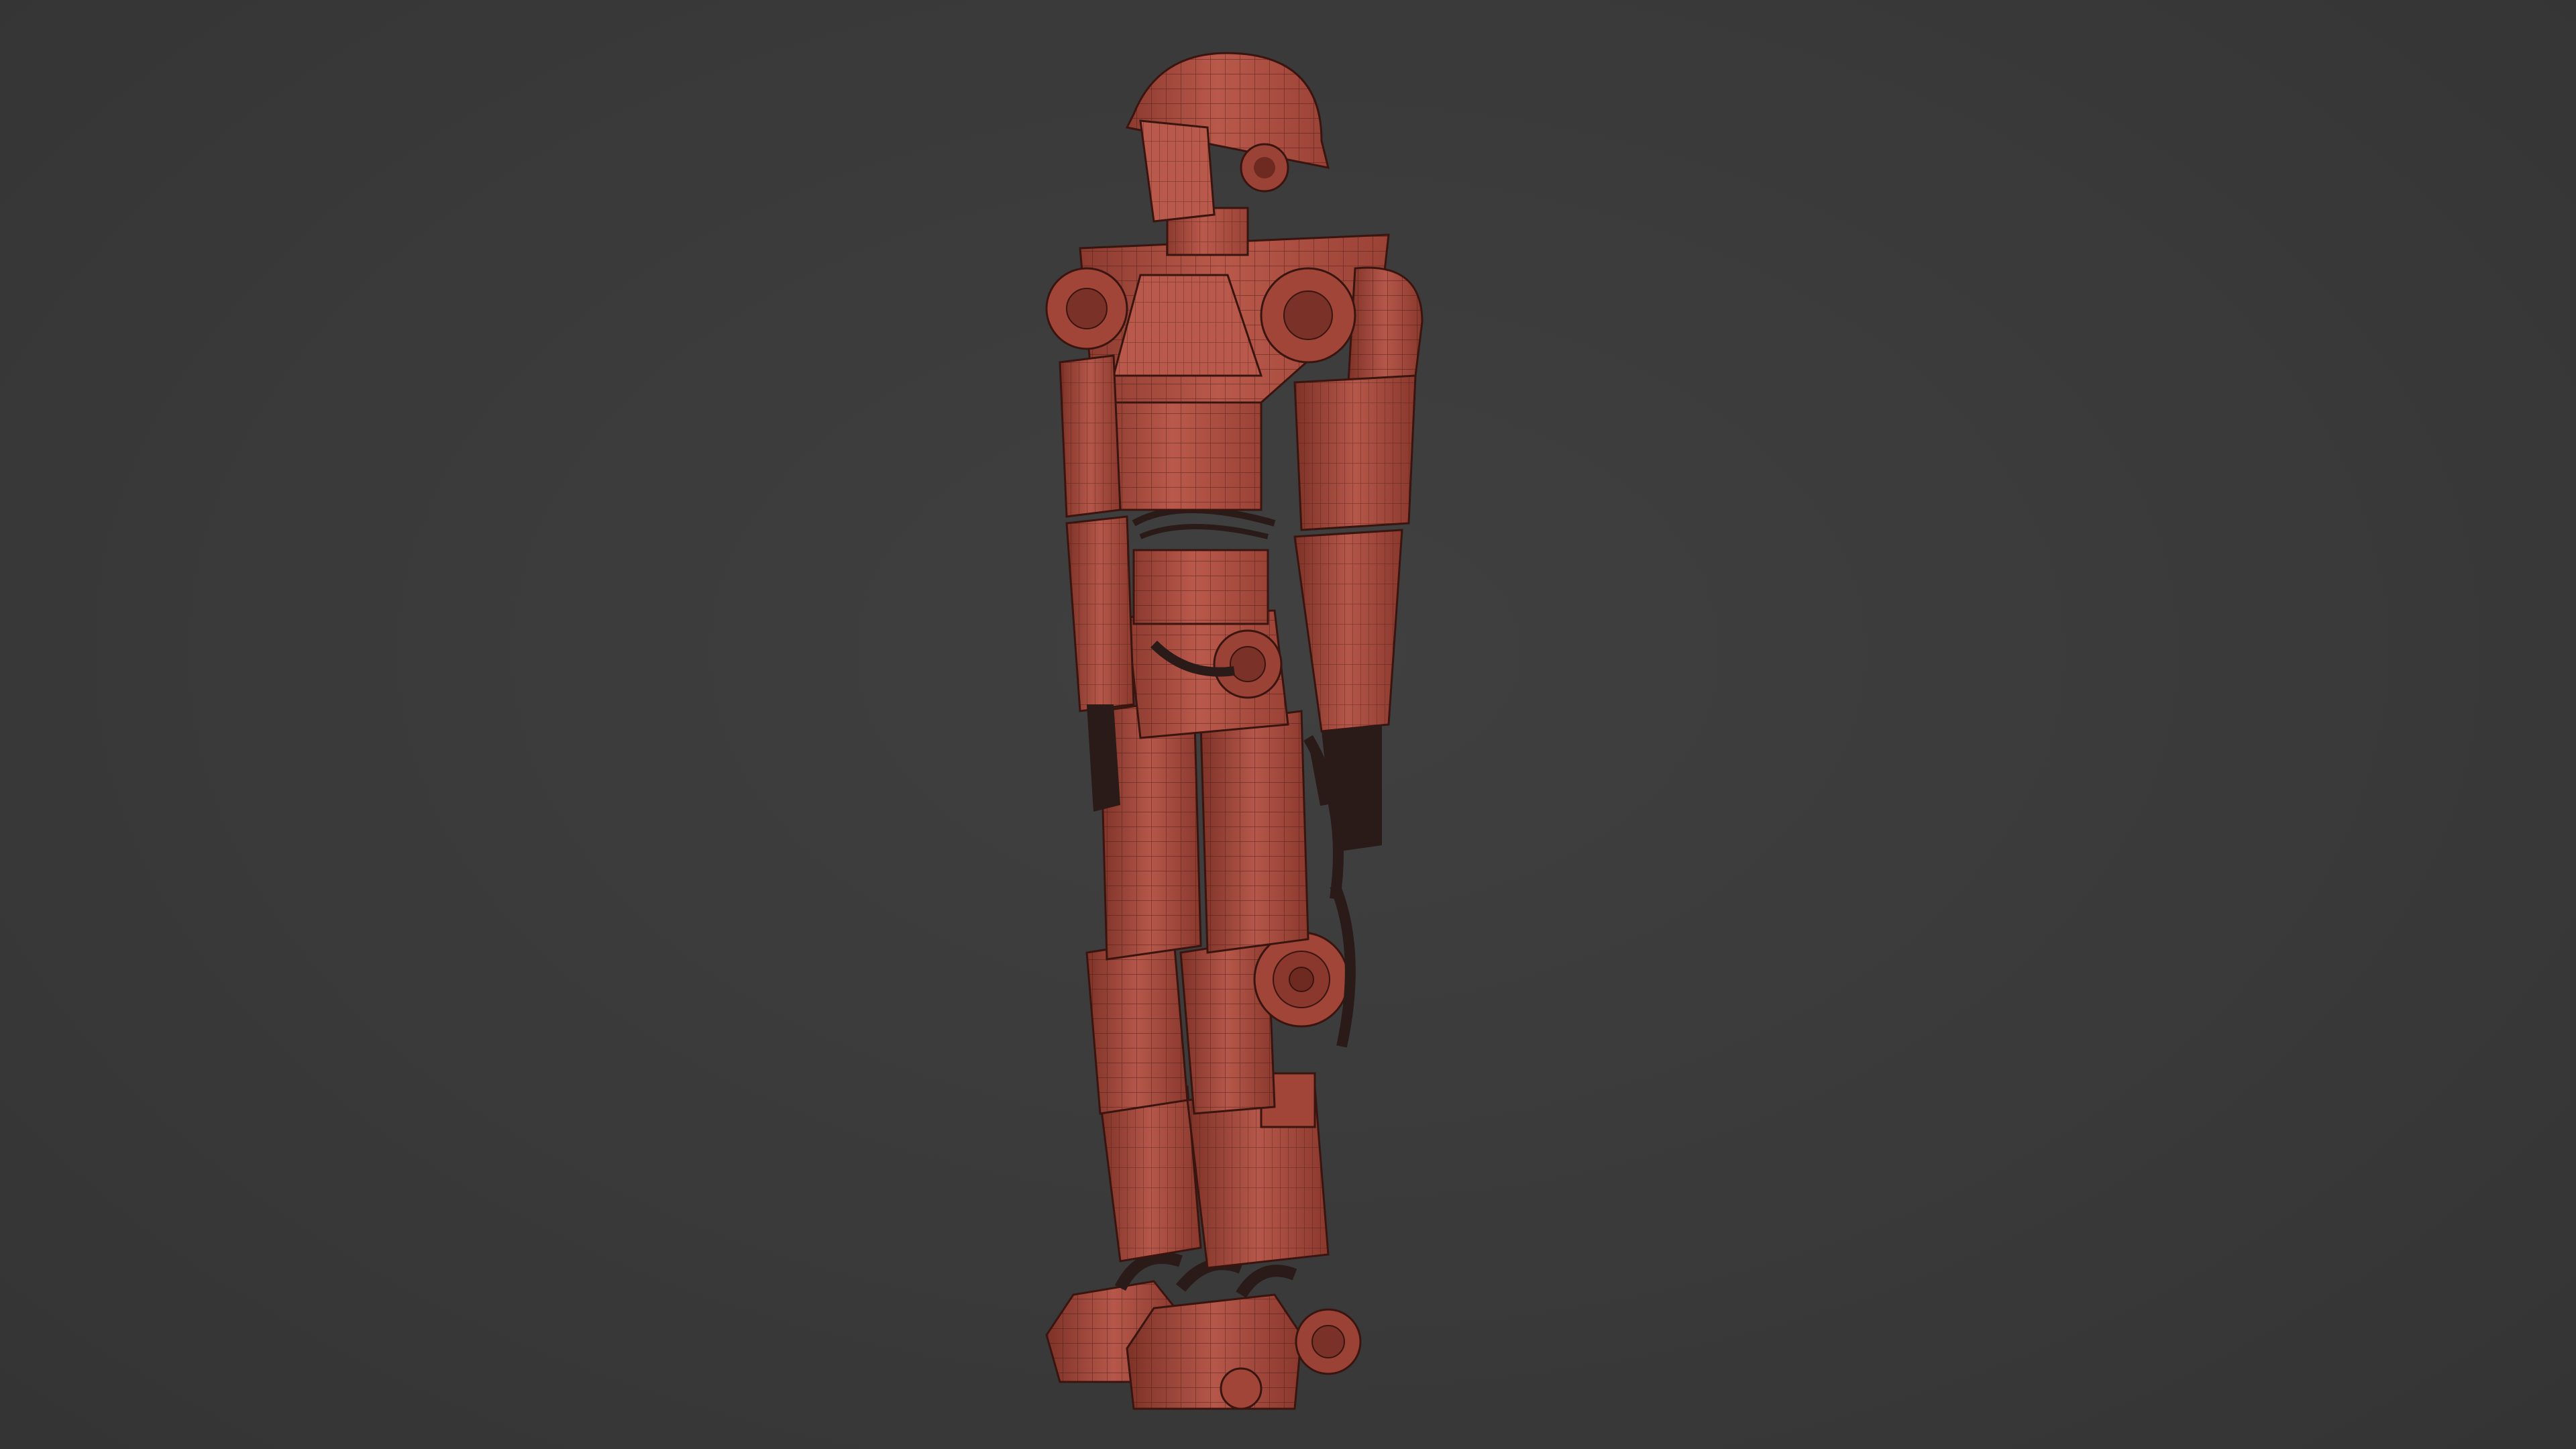 This screenshot has width=2576, height=1449. Describe the element at coordinates (1227, 137) in the screenshot. I see `robot-head` at that location.